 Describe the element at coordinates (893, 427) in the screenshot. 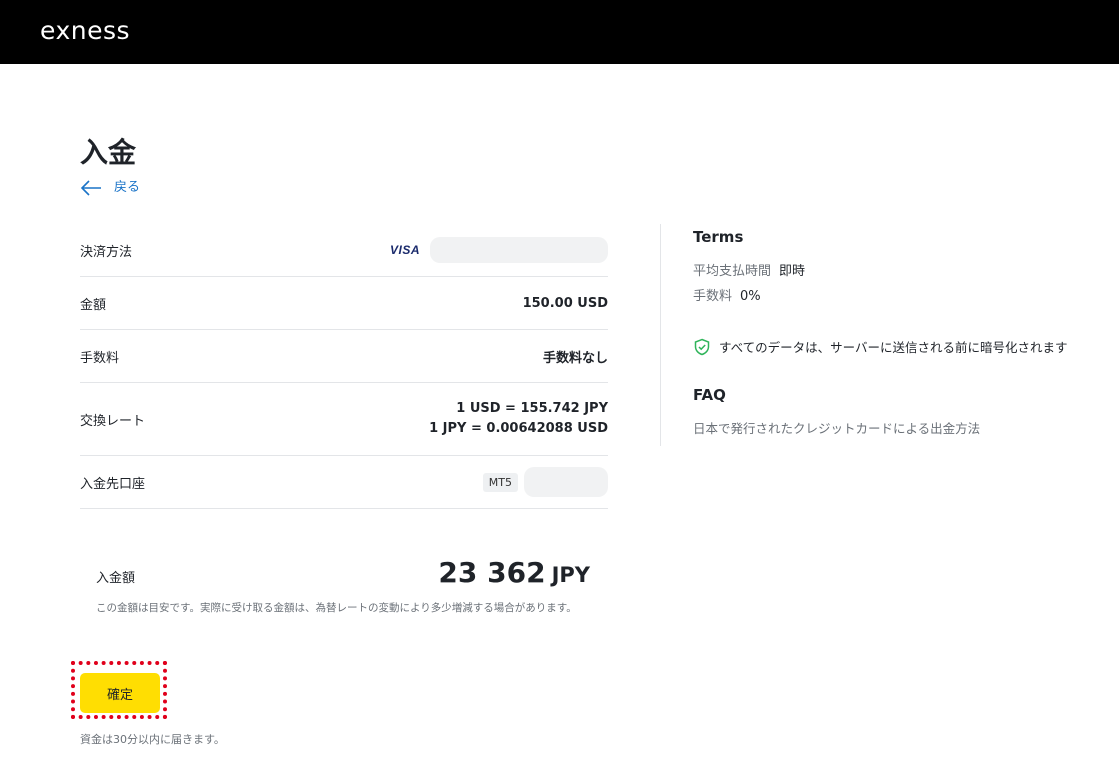

I see `faq-link: 日本で発行されたクレジットカードによる出金方法` at that location.